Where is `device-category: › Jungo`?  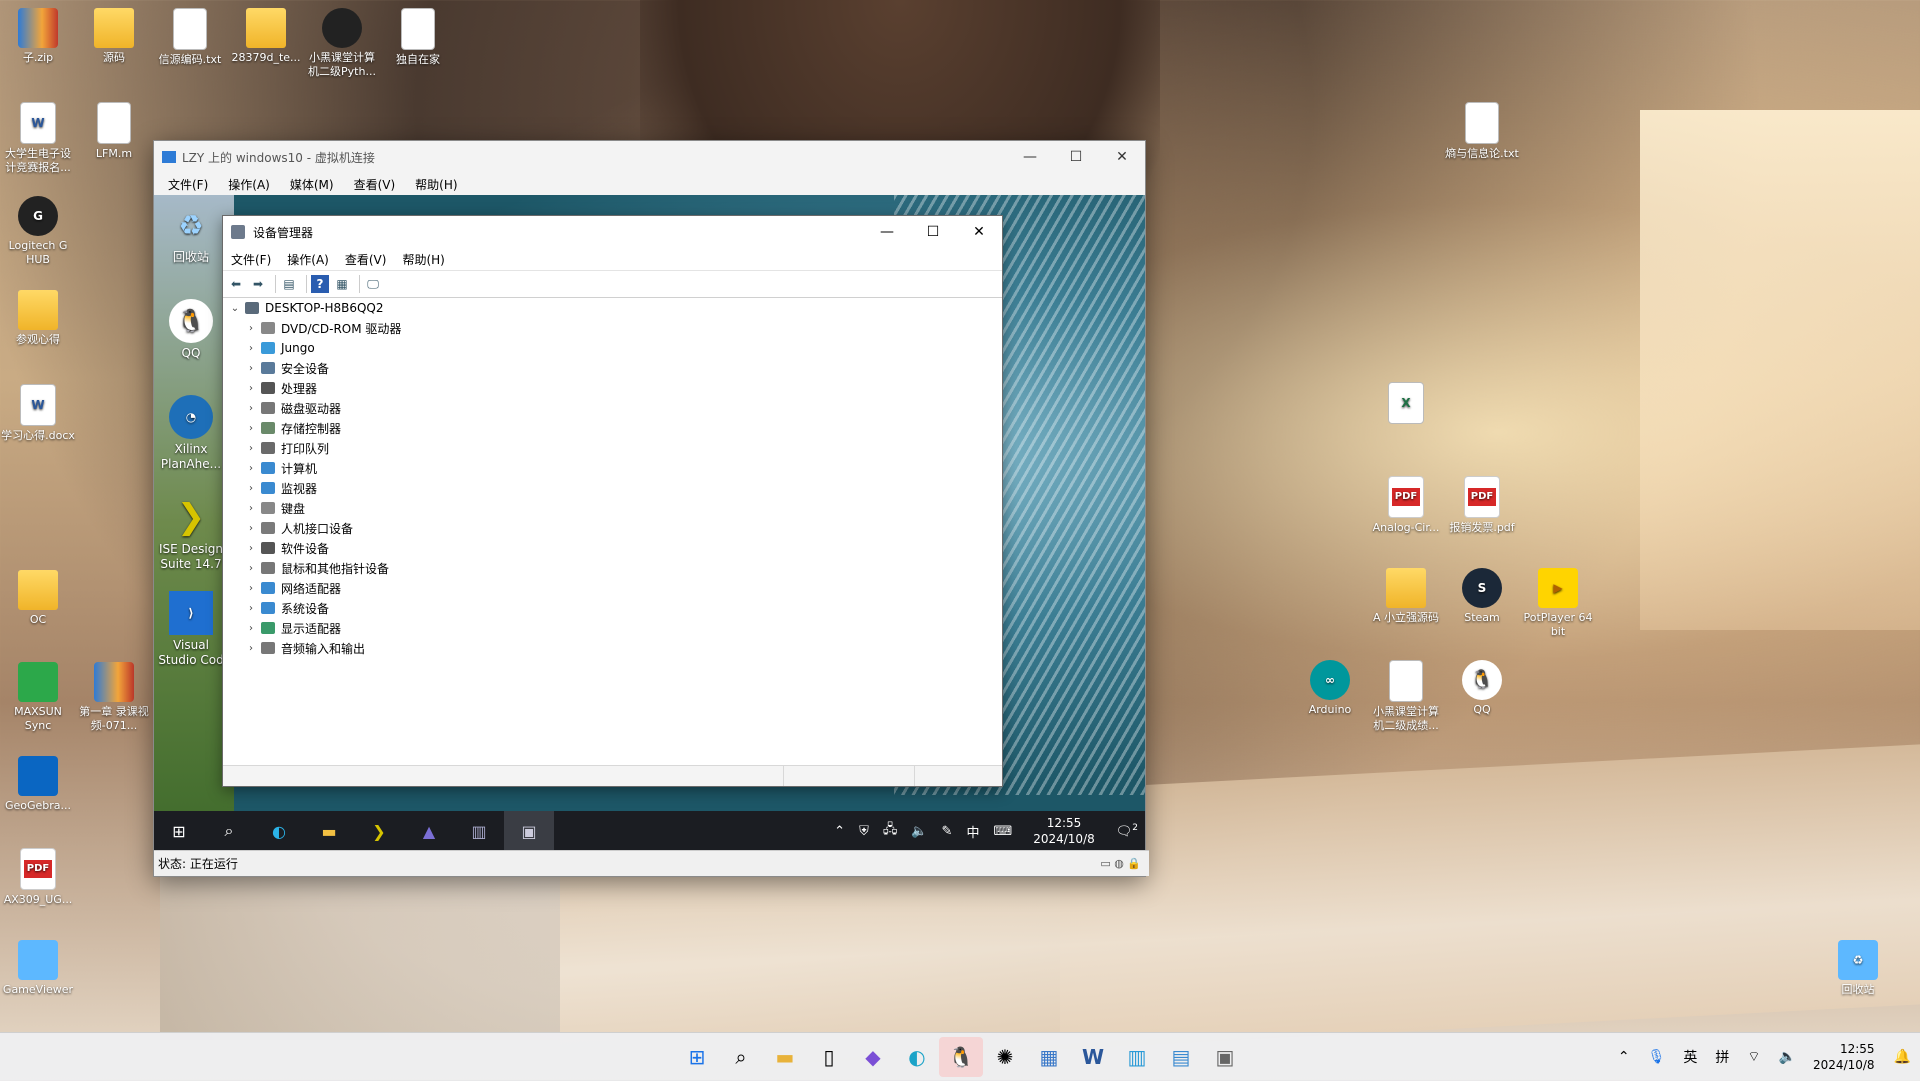 device-category: › Jungo is located at coordinates (612, 348).